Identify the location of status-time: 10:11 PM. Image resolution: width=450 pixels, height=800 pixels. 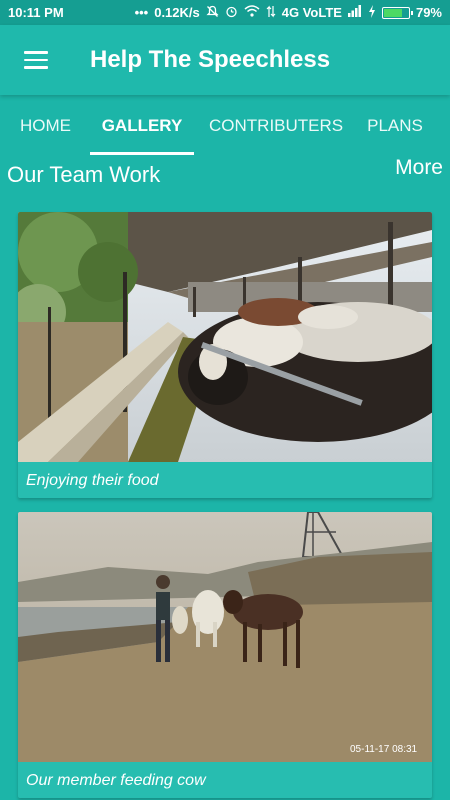
(36, 12).